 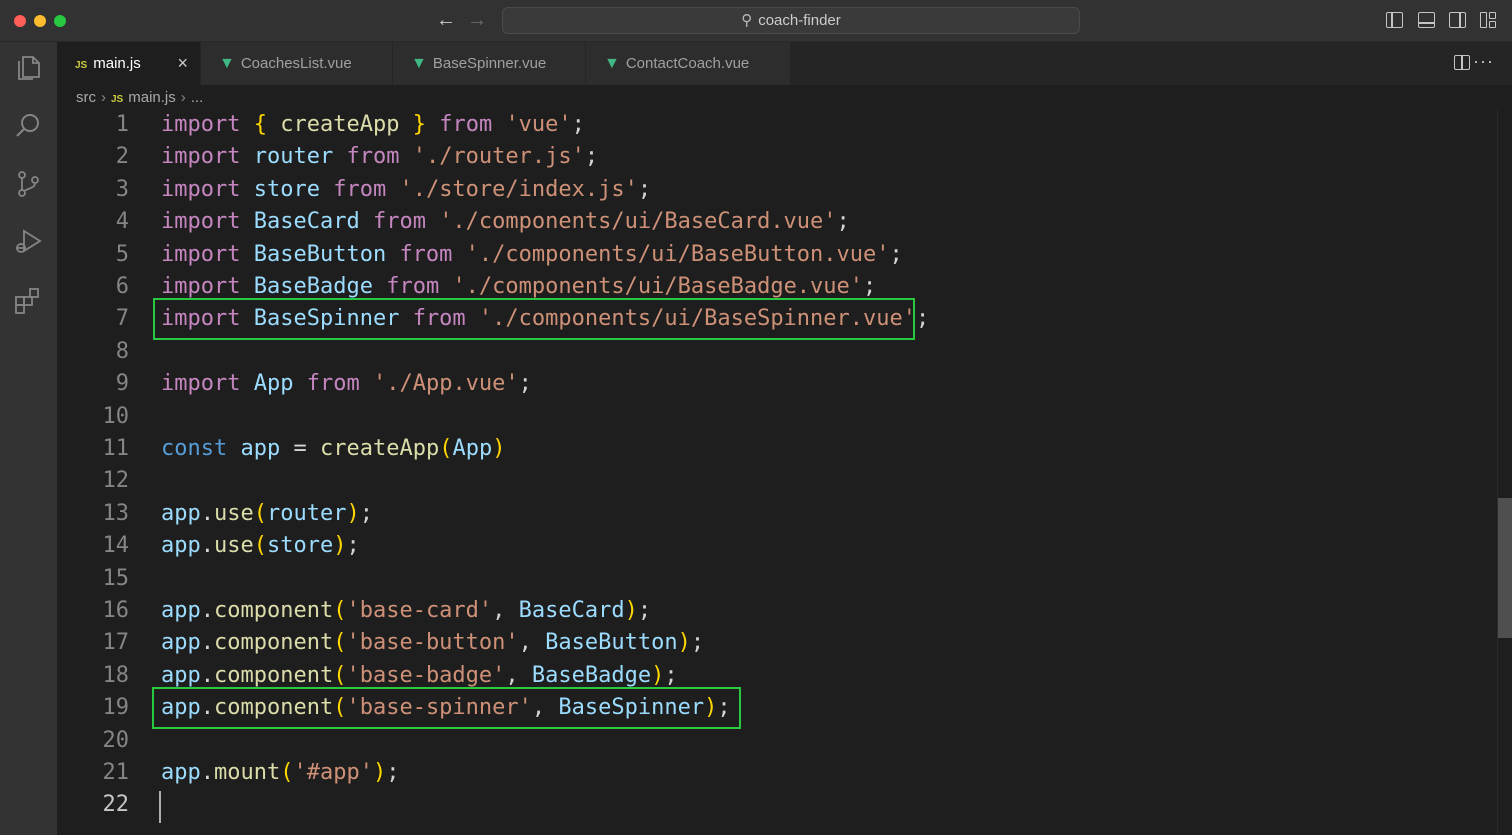 I want to click on code-text: app.component('base-badge', BaseBadge);, so click(x=419, y=675).